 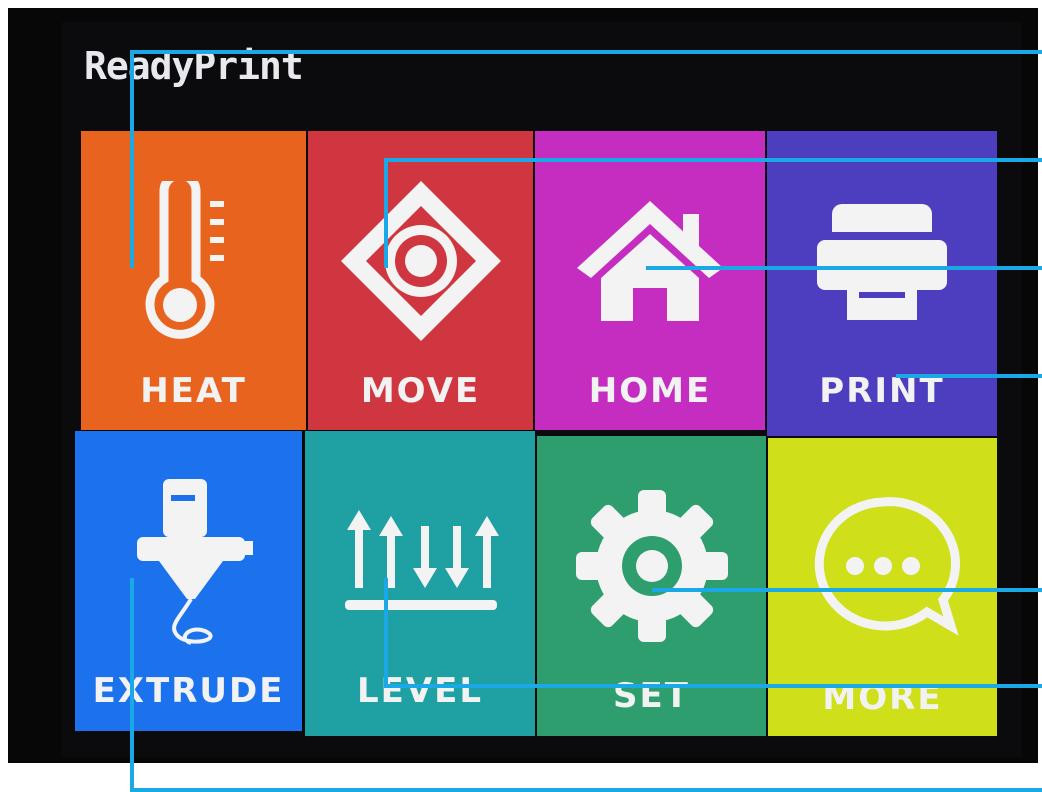 I want to click on set-button: SET, so click(x=651, y=586).